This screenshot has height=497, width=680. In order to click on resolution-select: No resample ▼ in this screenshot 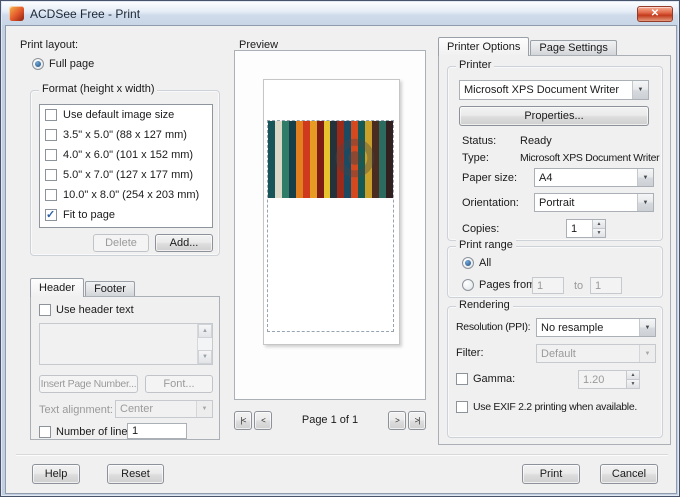, I will do `click(596, 327)`.